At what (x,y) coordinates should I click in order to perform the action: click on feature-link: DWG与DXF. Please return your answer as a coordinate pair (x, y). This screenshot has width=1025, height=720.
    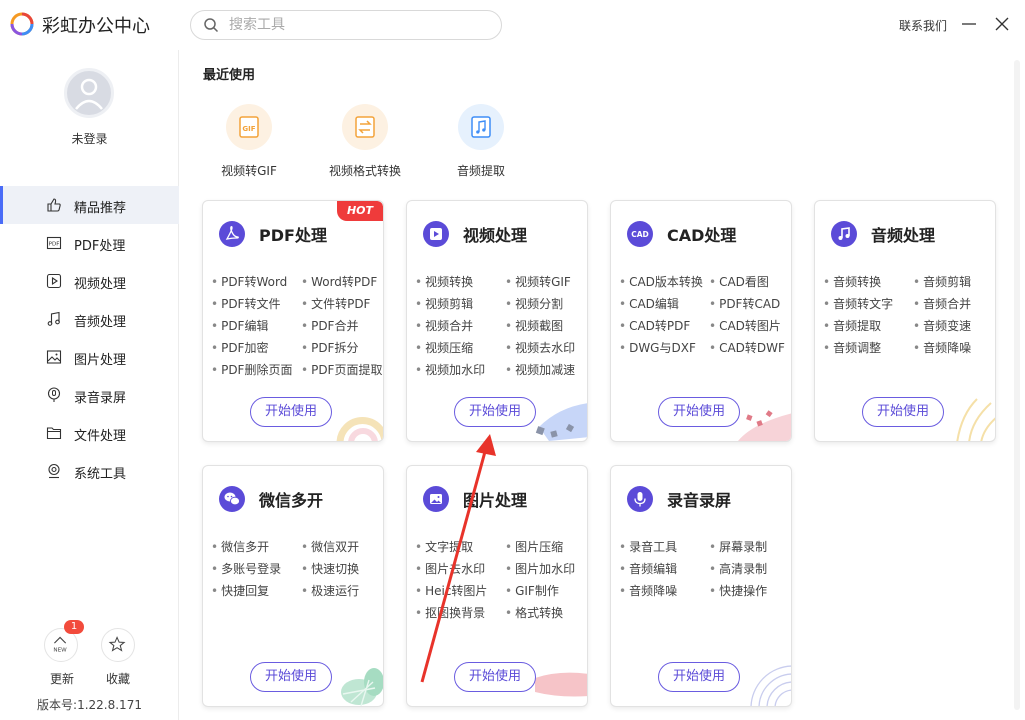
    Looking at the image, I should click on (657, 347).